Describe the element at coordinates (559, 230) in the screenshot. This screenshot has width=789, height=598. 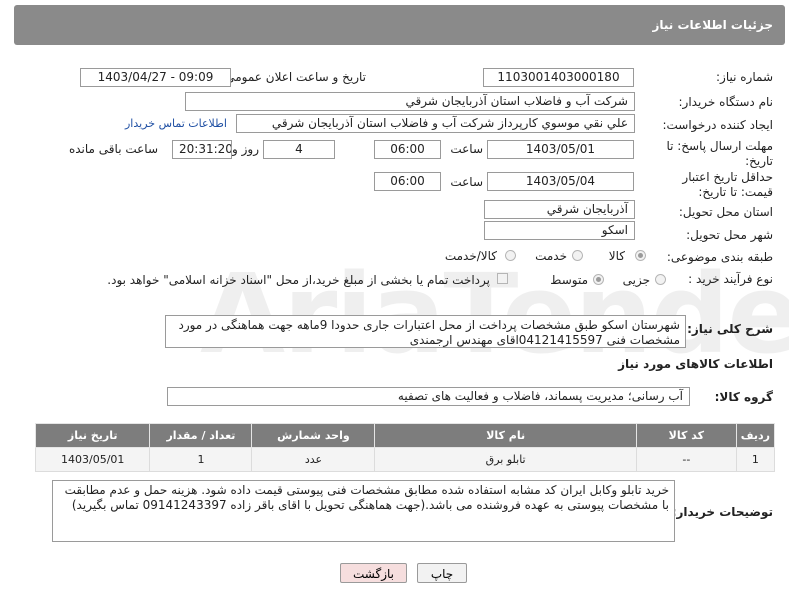
I see `delivery-city-field: اسکو` at that location.